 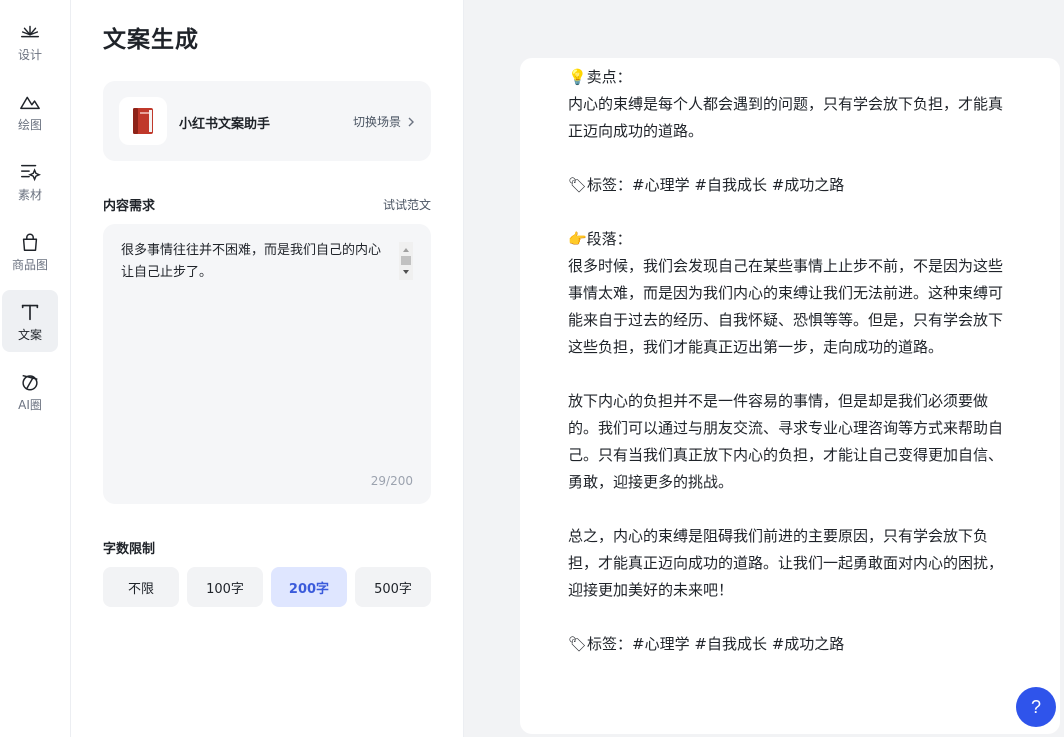 What do you see at coordinates (30, 31) in the screenshot?
I see `design-icon` at bounding box center [30, 31].